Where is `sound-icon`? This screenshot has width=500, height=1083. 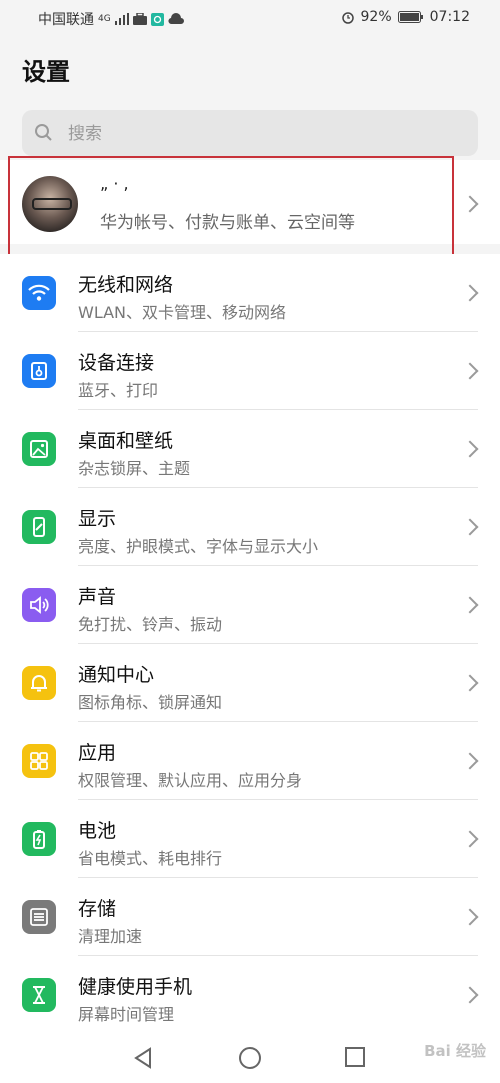 sound-icon is located at coordinates (39, 605).